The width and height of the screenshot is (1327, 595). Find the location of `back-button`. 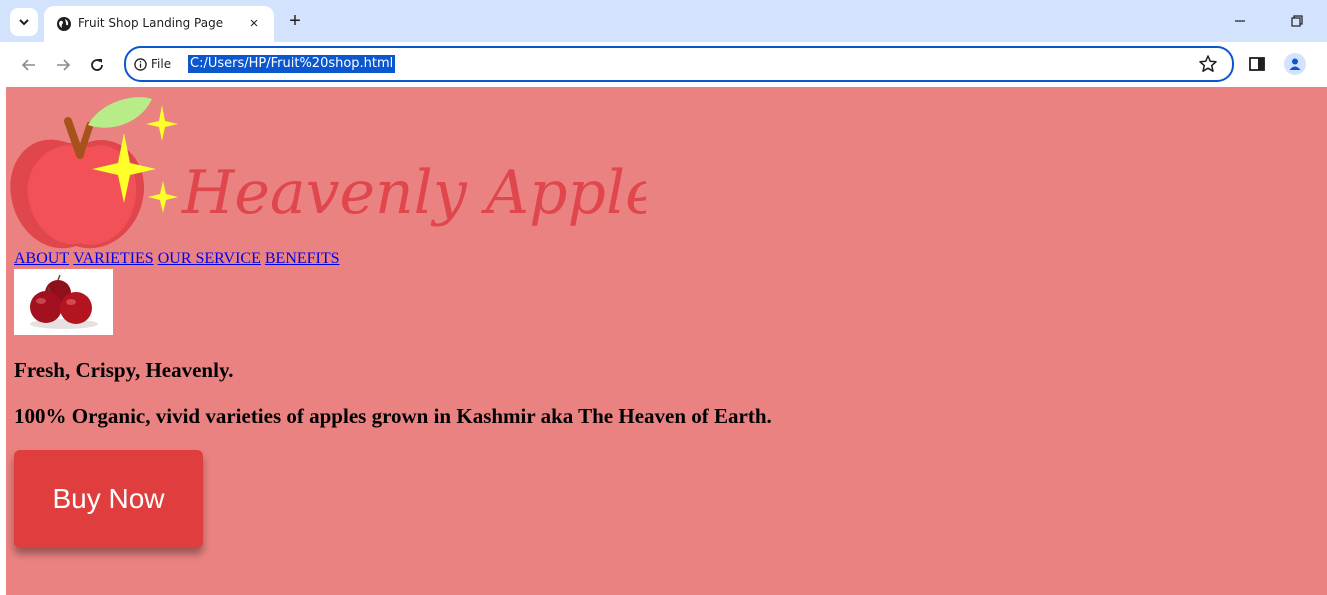

back-button is located at coordinates (29, 65).